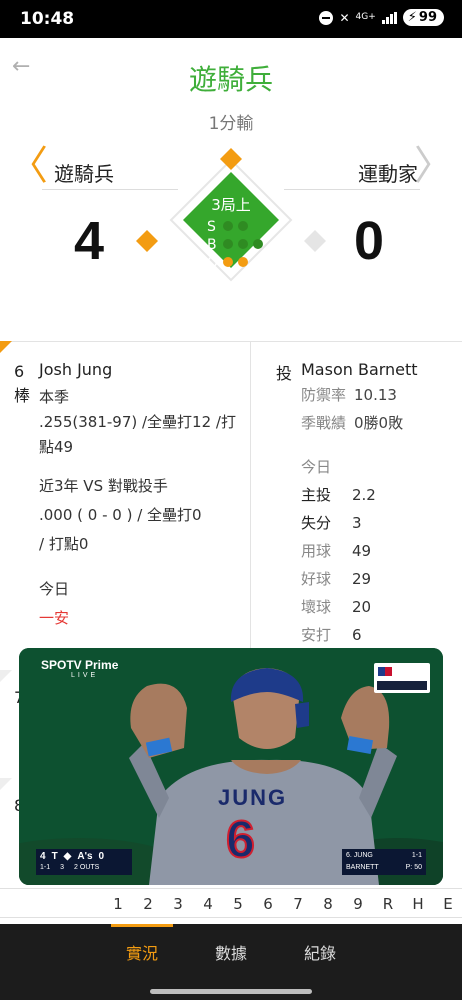  What do you see at coordinates (378, 523) in the screenshot?
I see `pitcher-today-stat-row: 失分 3` at bounding box center [378, 523].